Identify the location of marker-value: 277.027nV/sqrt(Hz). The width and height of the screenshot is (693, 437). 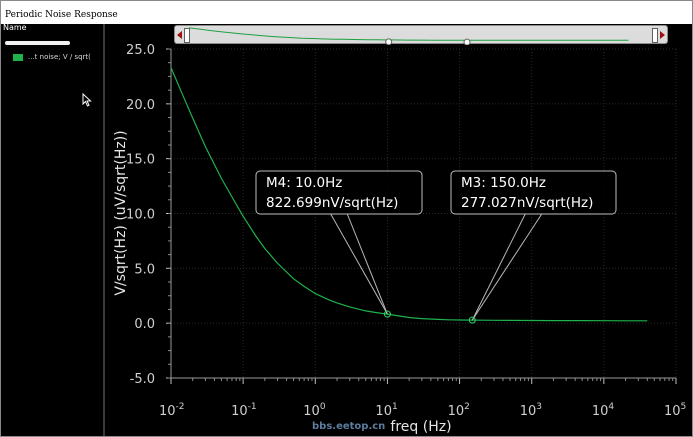
(527, 203).